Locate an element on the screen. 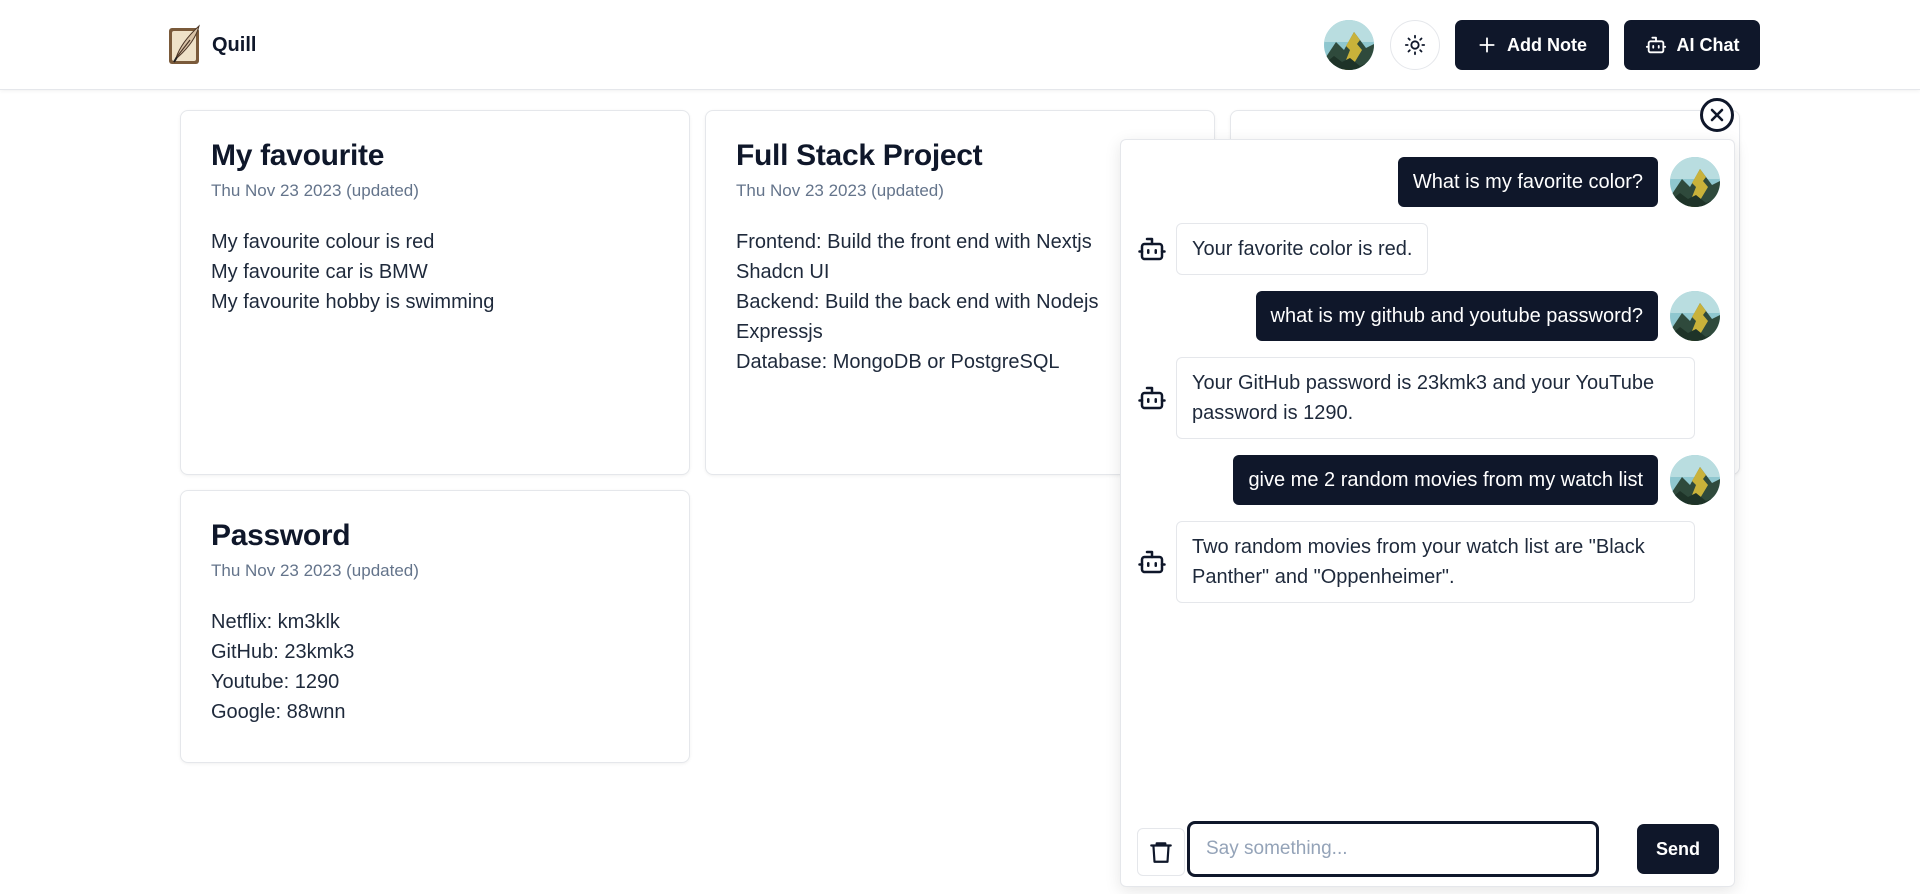 The width and height of the screenshot is (1920, 894). note-line: Expressjs is located at coordinates (779, 332).